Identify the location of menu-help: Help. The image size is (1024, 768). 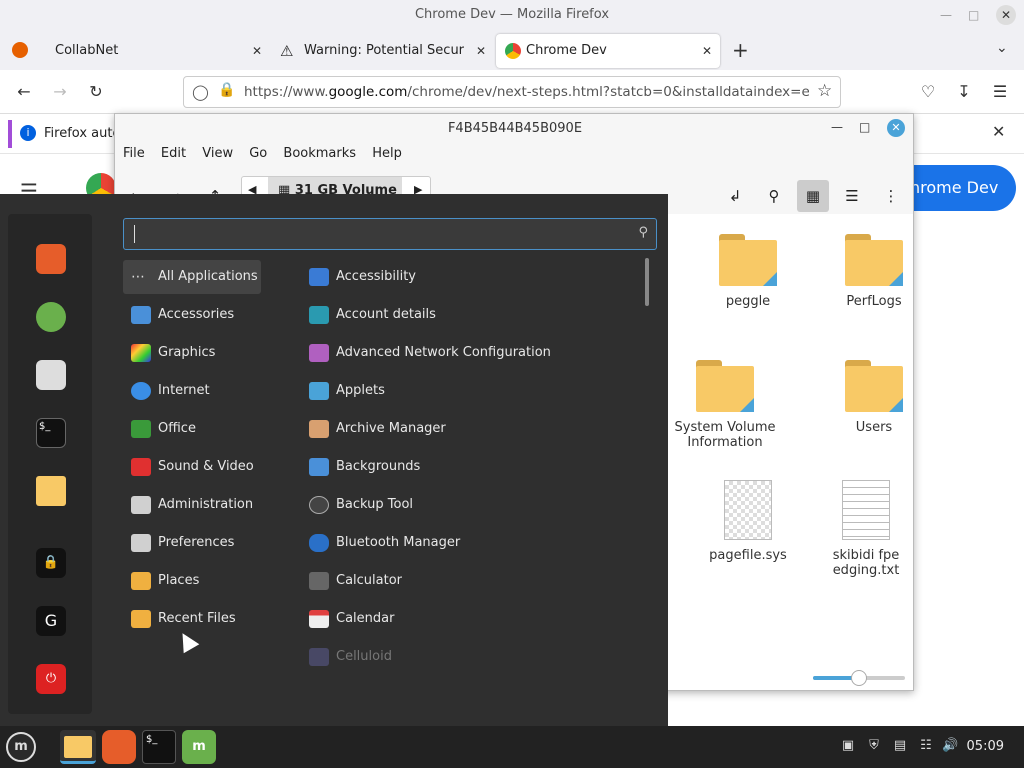
(387, 153).